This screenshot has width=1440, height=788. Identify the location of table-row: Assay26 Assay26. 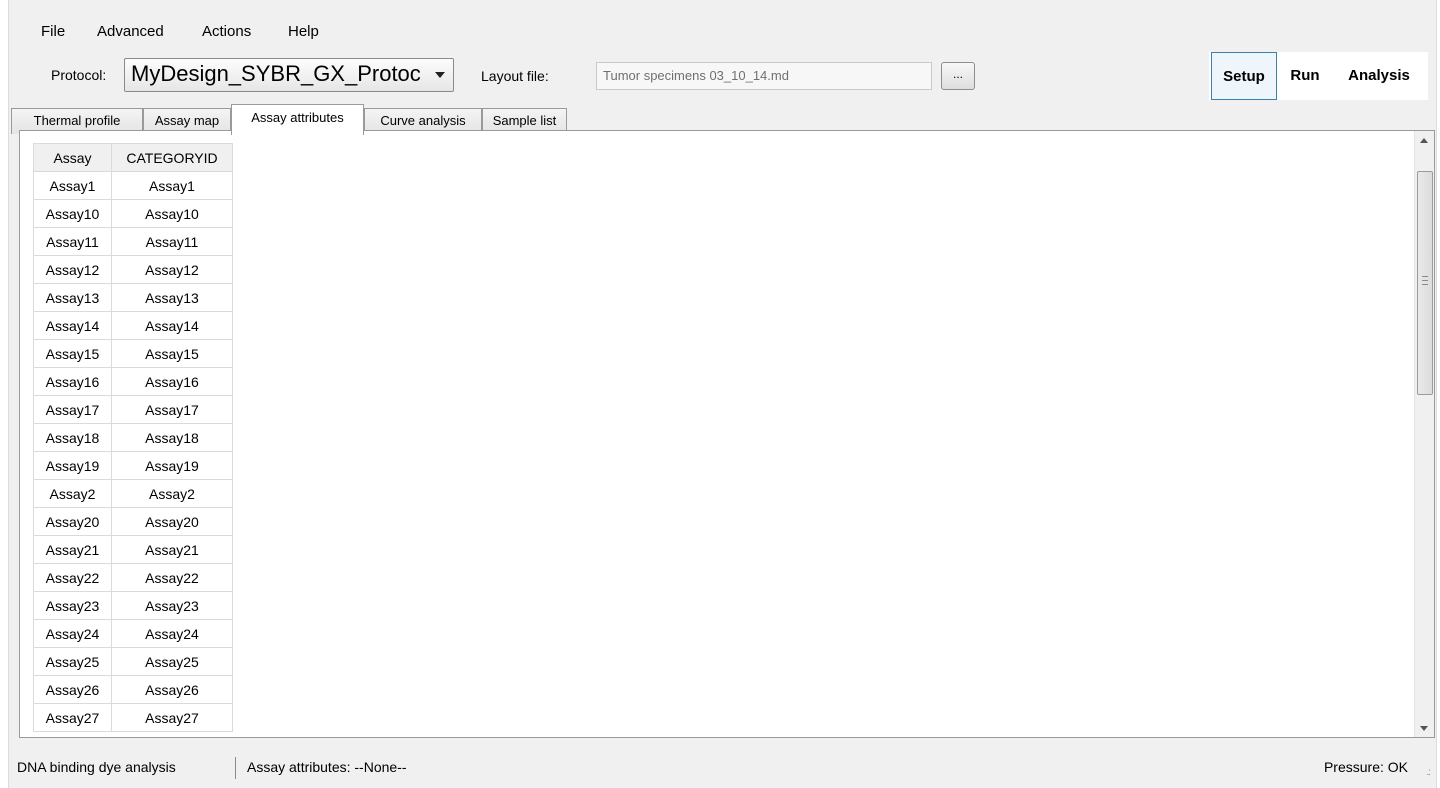
(133, 689).